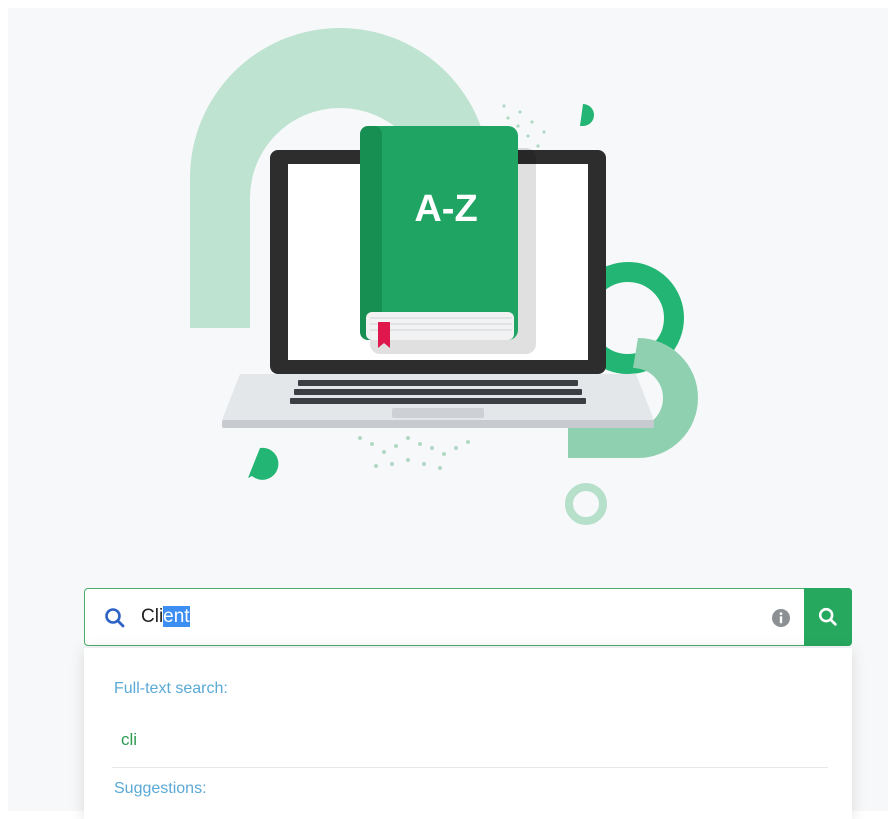 The width and height of the screenshot is (896, 819). Describe the element at coordinates (176, 616) in the screenshot. I see `search-input-selection: ent` at that location.